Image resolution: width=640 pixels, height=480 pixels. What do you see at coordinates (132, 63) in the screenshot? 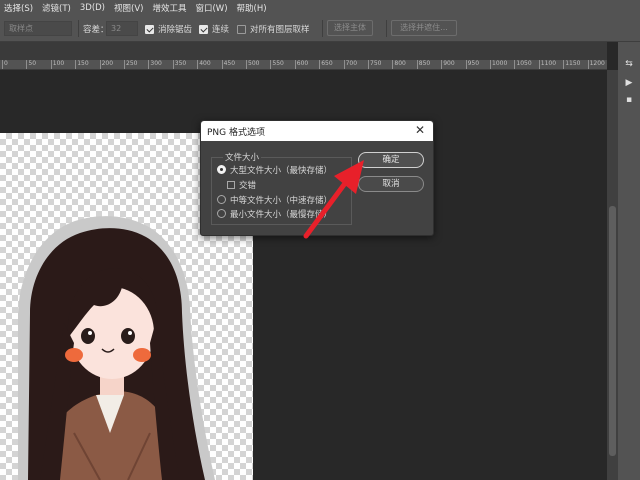
I see `ruler-label: 250` at bounding box center [132, 63].